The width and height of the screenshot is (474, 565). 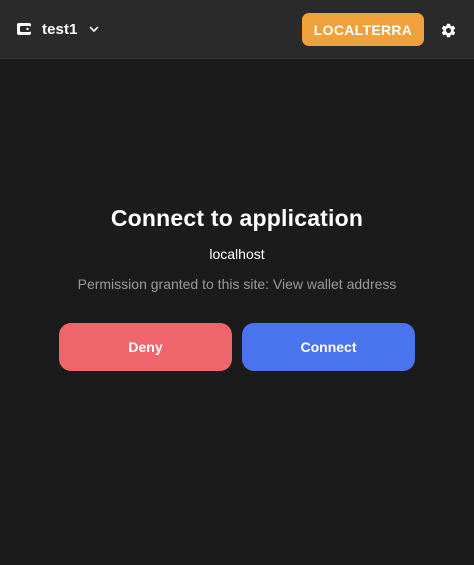 What do you see at coordinates (363, 29) in the screenshot?
I see `network-selector-button: LOCALTERRA` at bounding box center [363, 29].